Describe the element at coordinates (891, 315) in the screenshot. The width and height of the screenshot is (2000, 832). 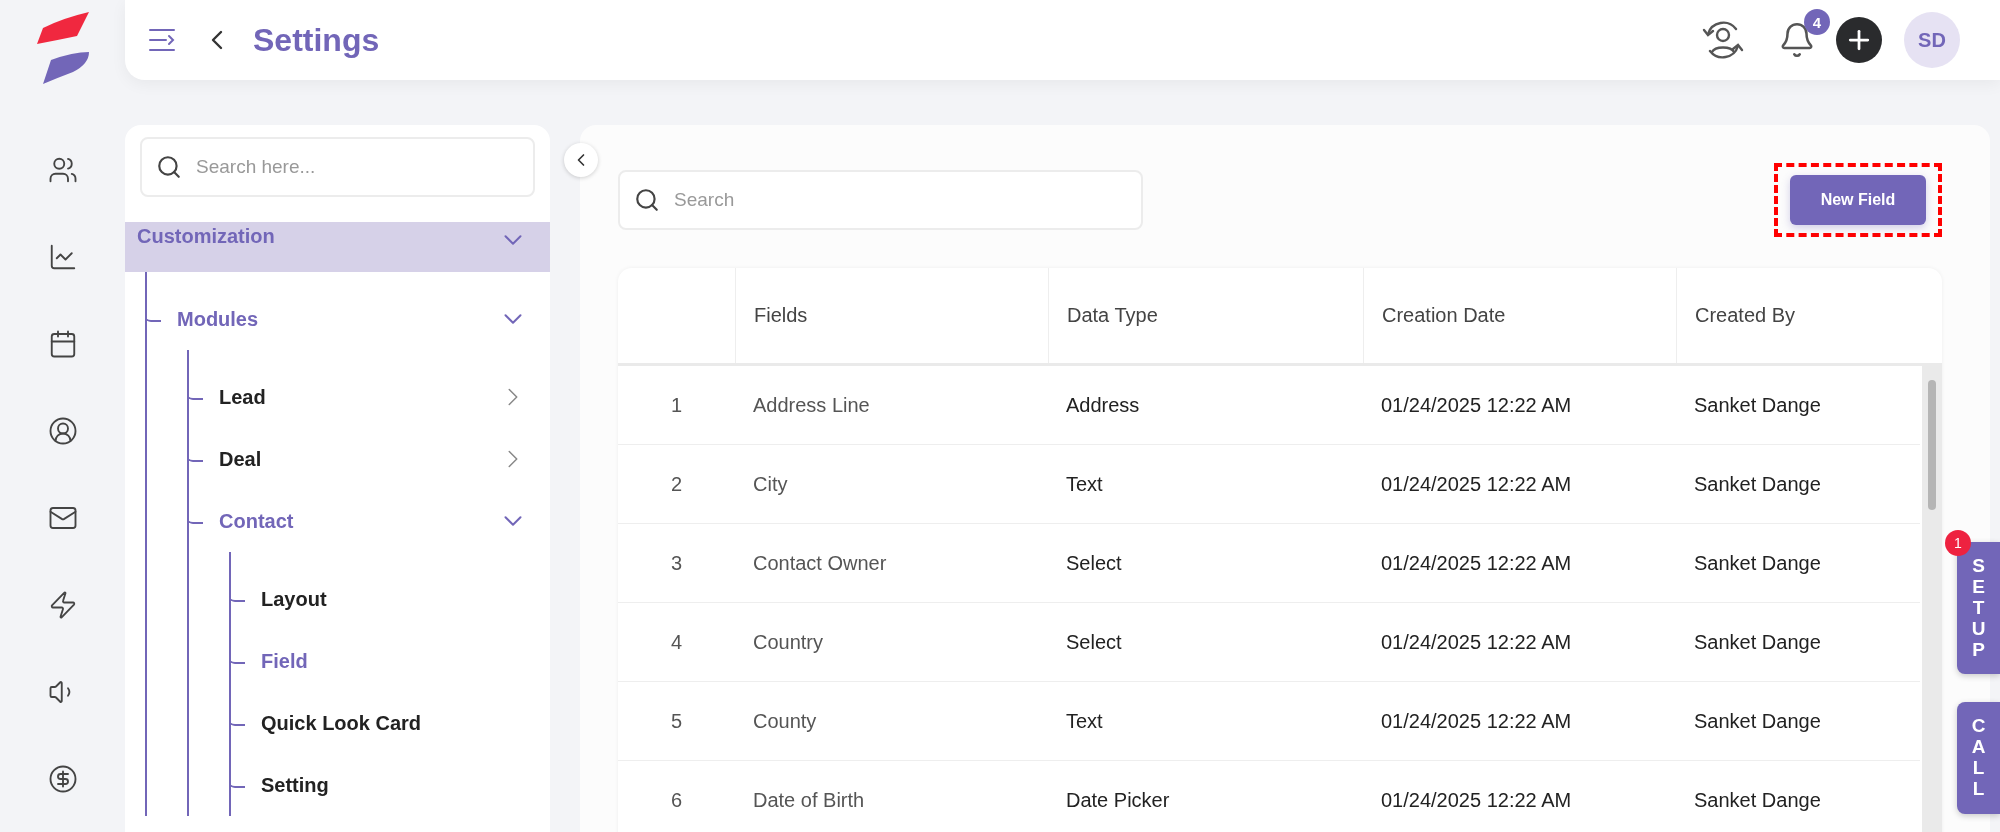
I see `column-header: Fields` at that location.